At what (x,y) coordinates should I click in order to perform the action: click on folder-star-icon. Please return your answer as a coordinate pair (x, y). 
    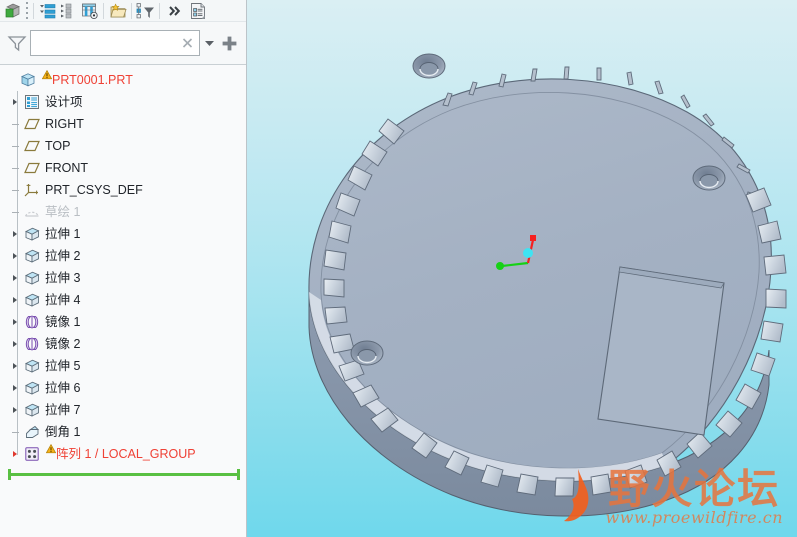
    Looking at the image, I should click on (118, 10).